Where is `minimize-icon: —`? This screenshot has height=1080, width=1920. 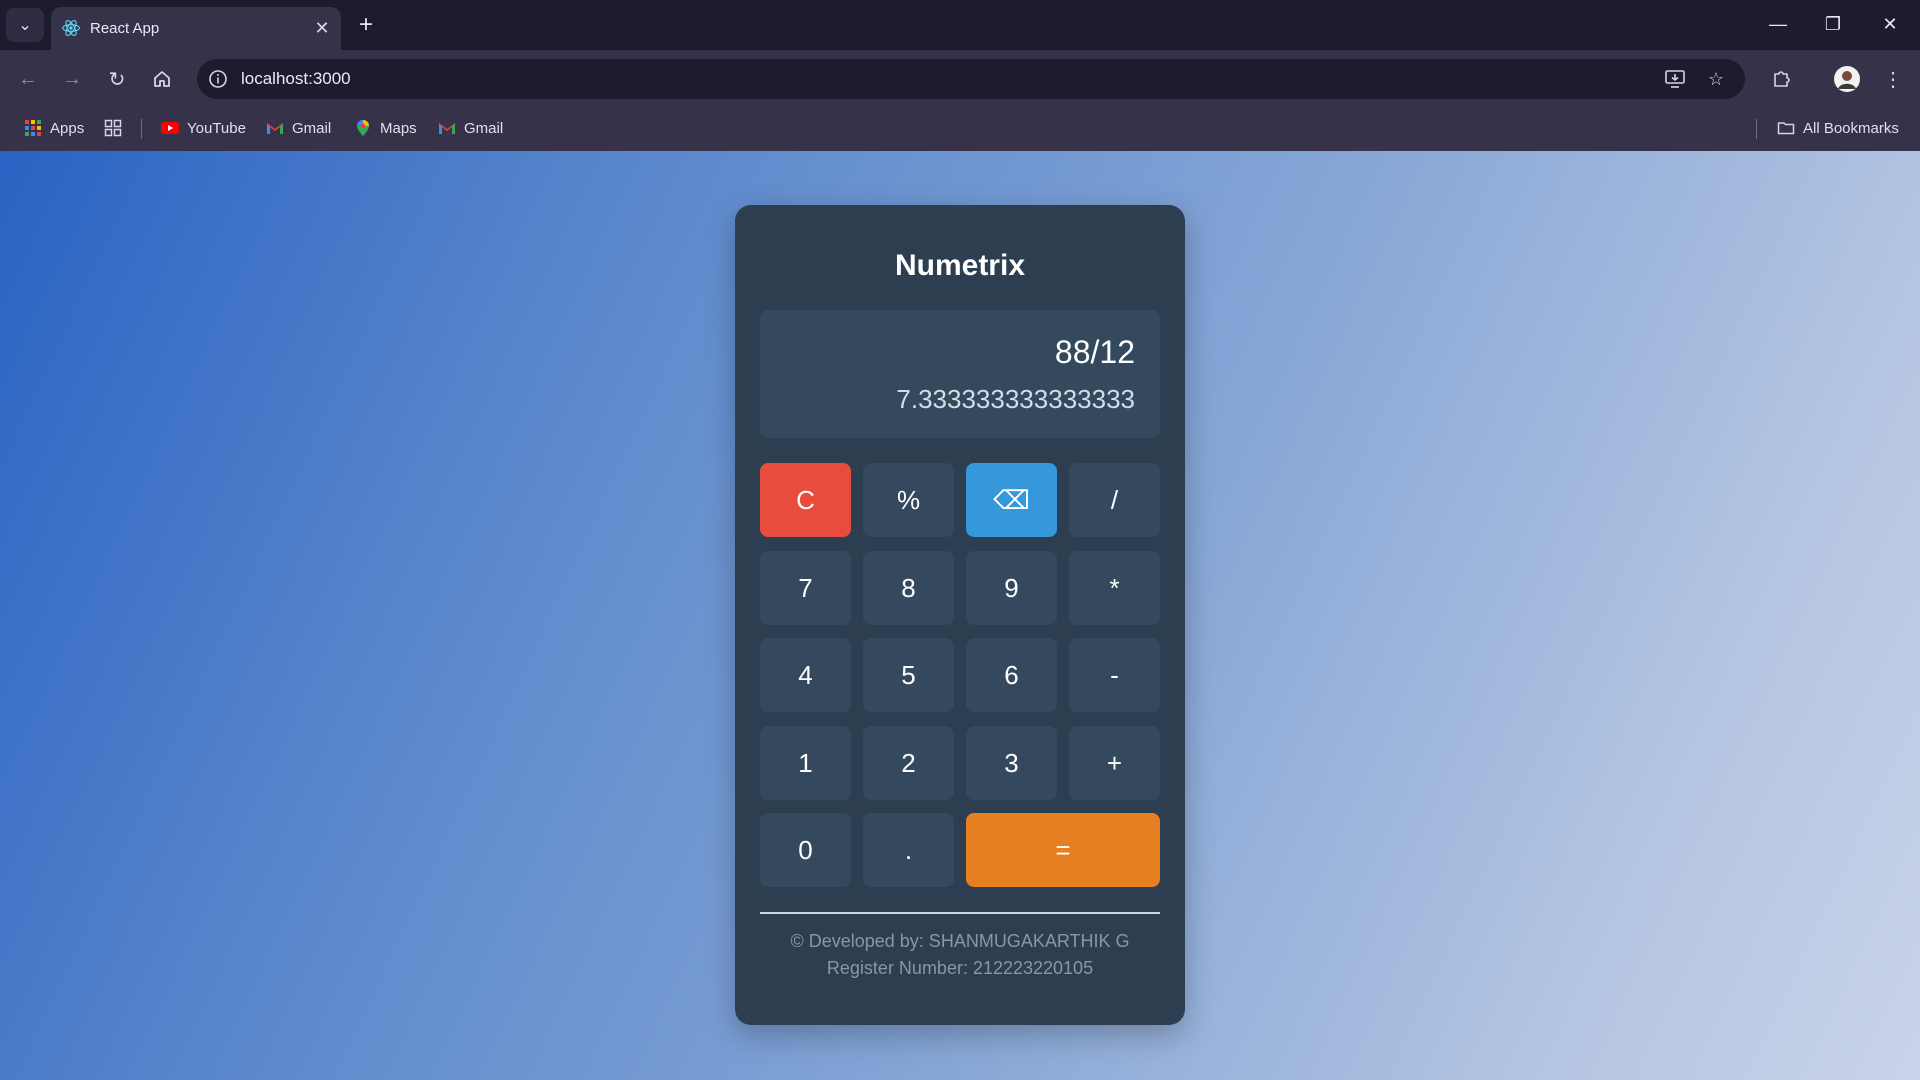 minimize-icon: — is located at coordinates (1778, 23).